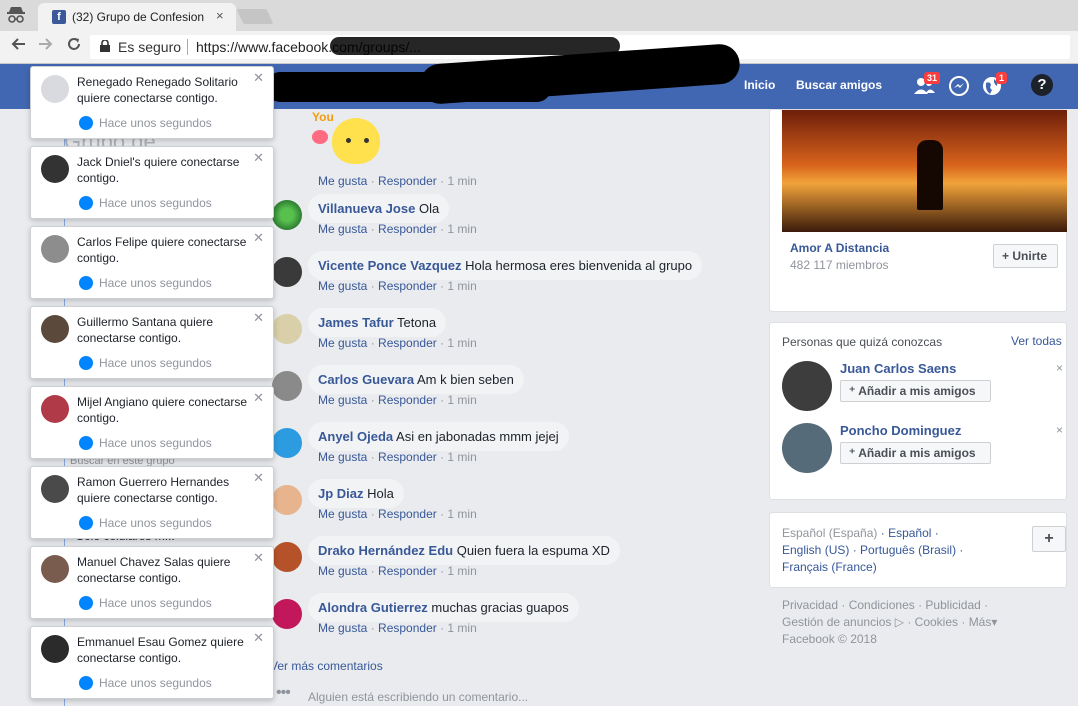 This screenshot has height=706, width=1078. I want to click on language-link: Français (France), so click(829, 567).